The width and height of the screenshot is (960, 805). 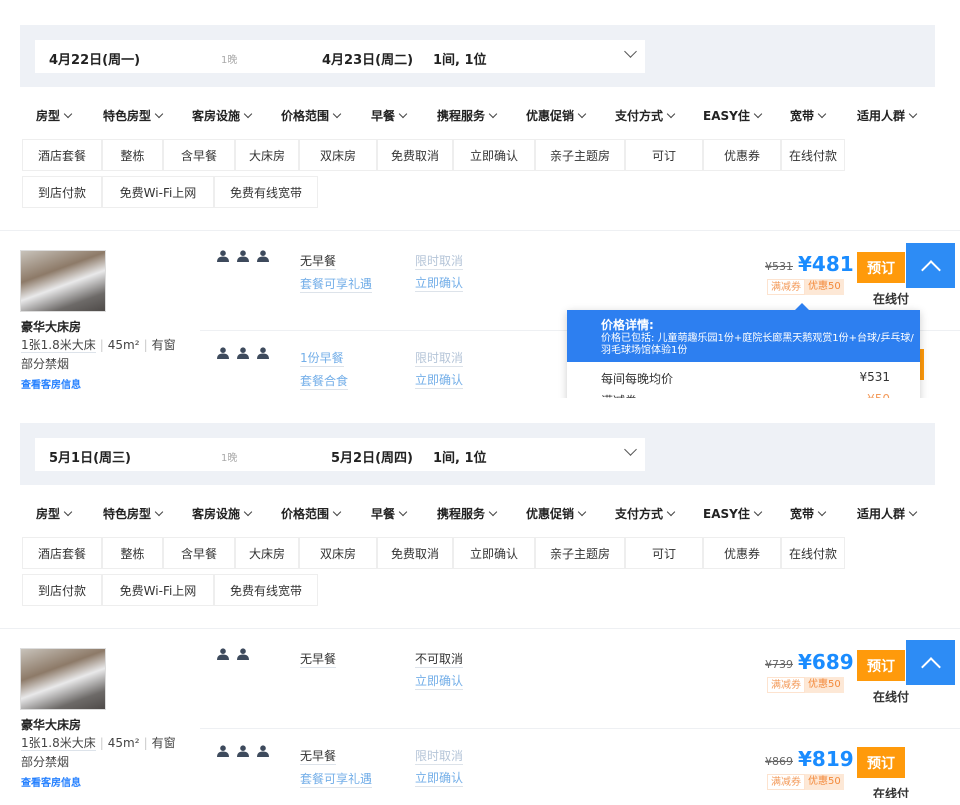 I want to click on nights-count: 1晚, so click(x=229, y=60).